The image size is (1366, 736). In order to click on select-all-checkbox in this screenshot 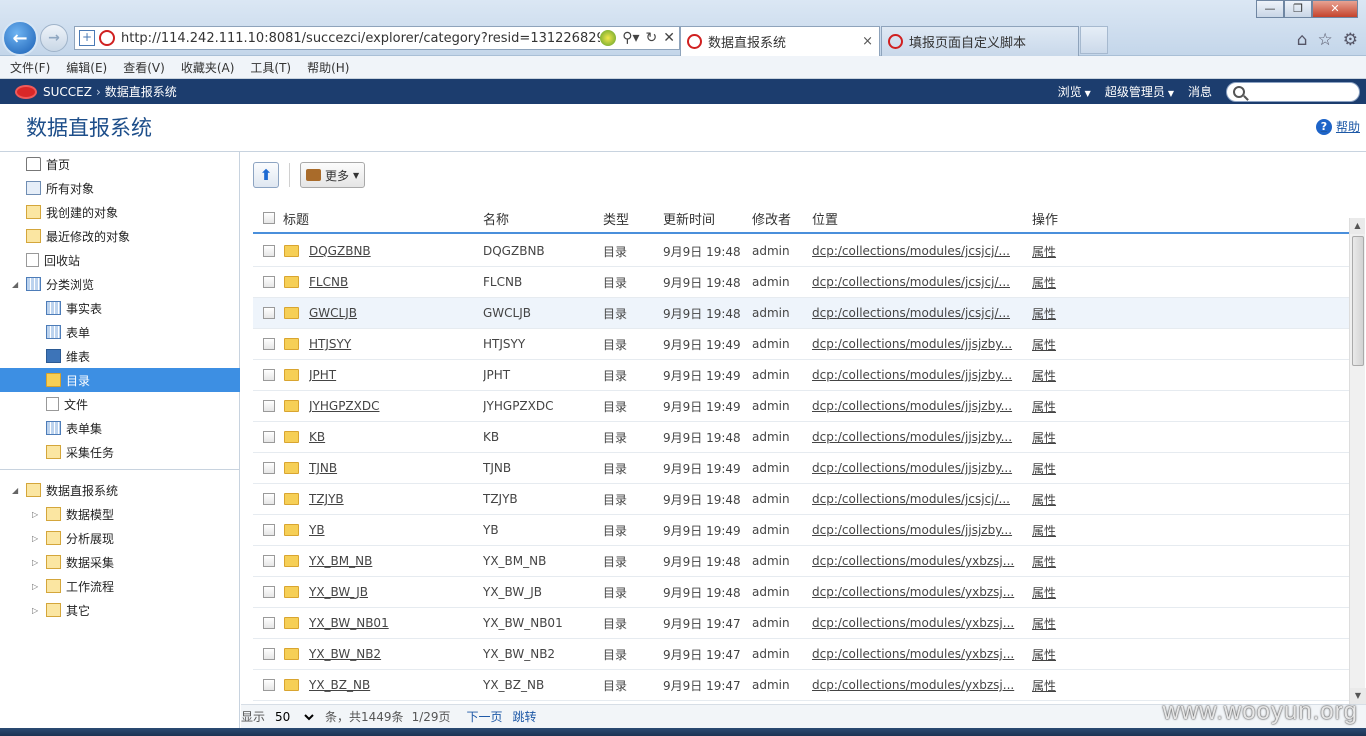, I will do `click(269, 218)`.